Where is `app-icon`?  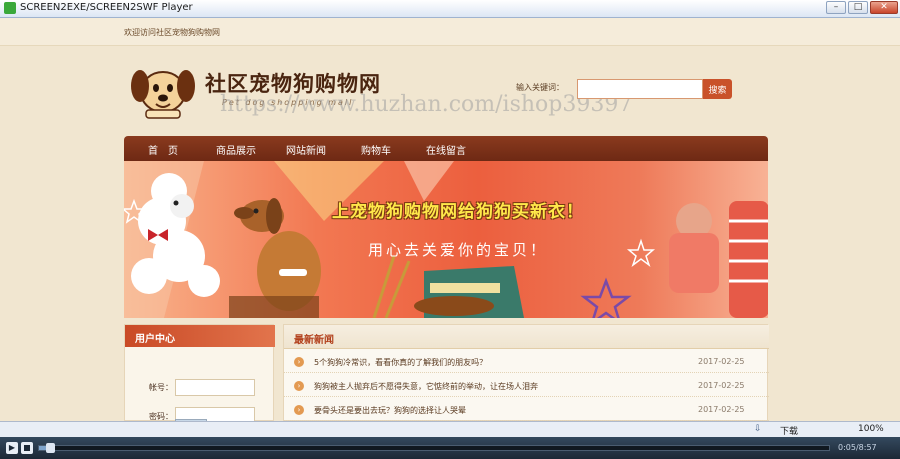 app-icon is located at coordinates (10, 8).